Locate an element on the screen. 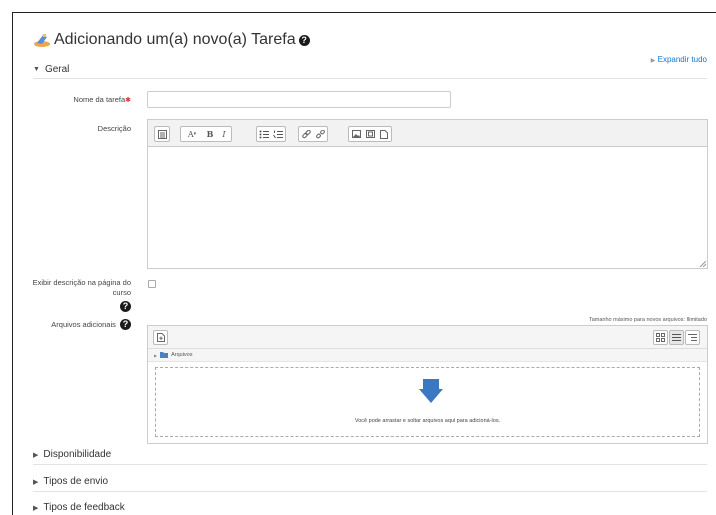 Image resolution: width=716 pixels, height=515 pixels. media-icon is located at coordinates (370, 134).